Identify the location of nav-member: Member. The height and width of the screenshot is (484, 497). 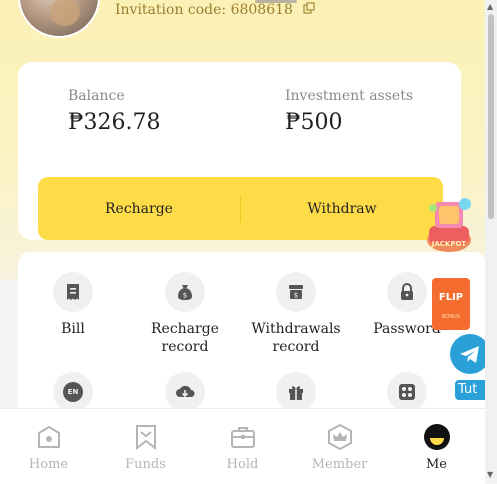
(339, 446).